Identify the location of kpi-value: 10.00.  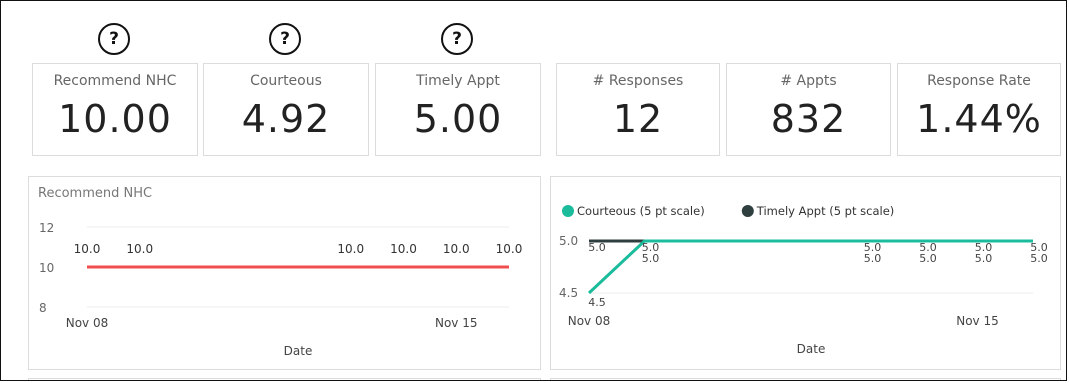
(115, 119).